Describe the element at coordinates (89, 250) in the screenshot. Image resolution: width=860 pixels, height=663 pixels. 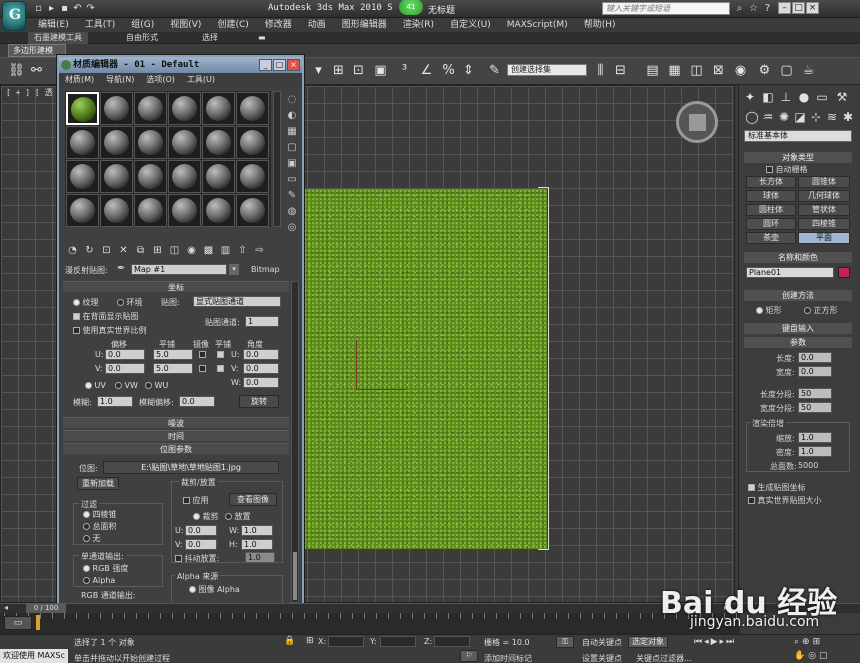
I see `put-to-scene-icon: ↻` at that location.